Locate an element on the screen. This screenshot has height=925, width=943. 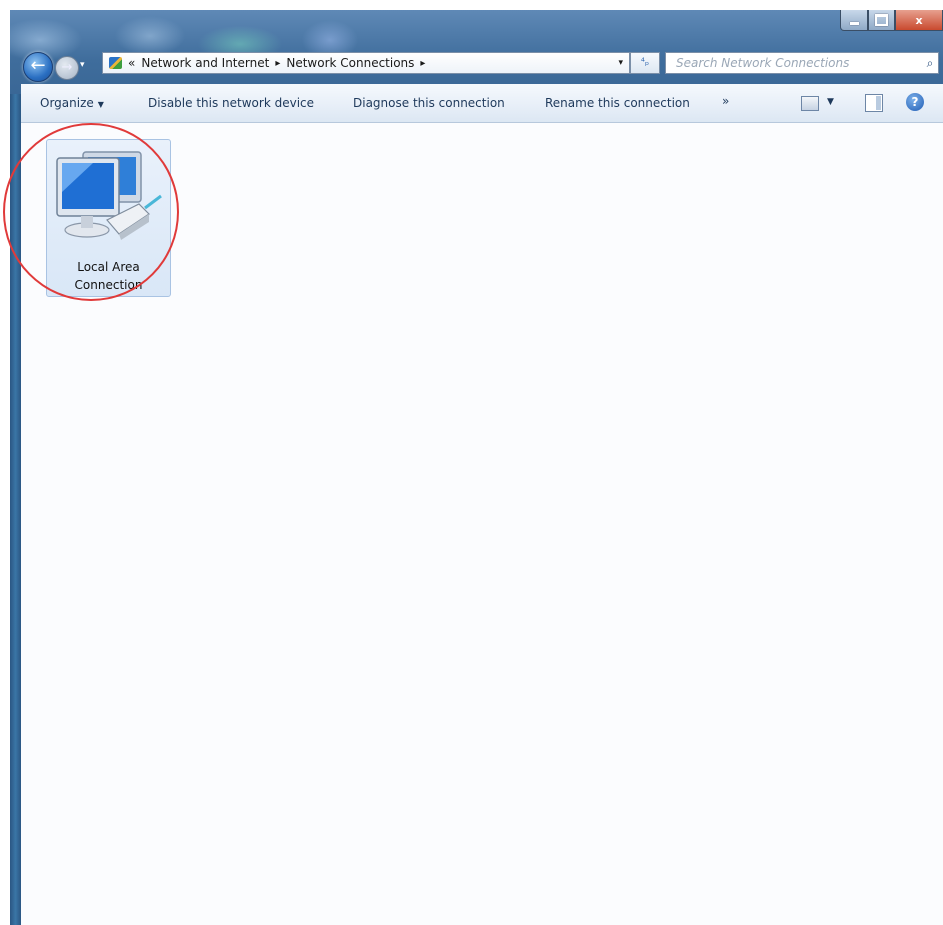
refresh-button: ⁴ₚ is located at coordinates (645, 63).